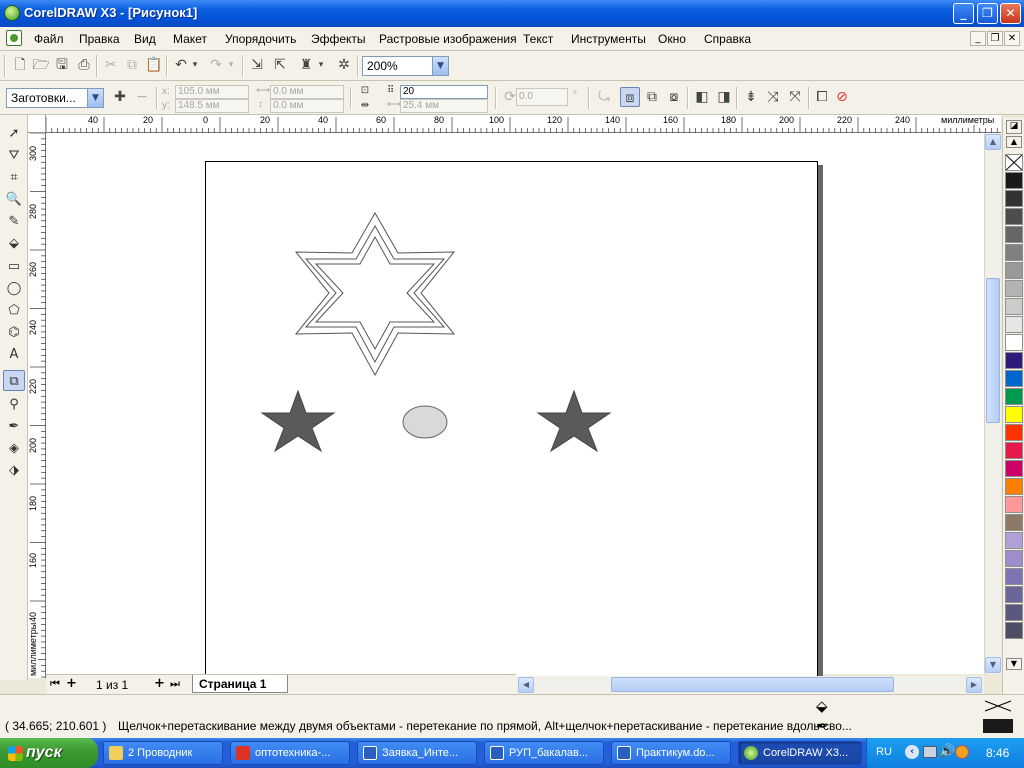 This screenshot has width=1024, height=768. What do you see at coordinates (1014, 664) in the screenshot?
I see `palette-scroll-down-icon: ▼` at bounding box center [1014, 664].